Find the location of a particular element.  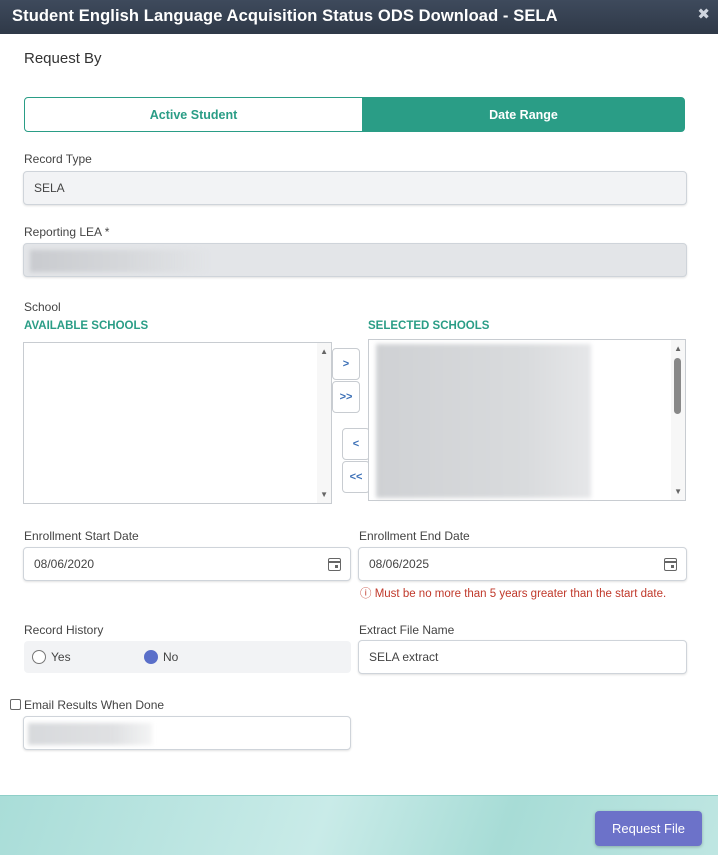

reporting-lea-field is located at coordinates (355, 260).